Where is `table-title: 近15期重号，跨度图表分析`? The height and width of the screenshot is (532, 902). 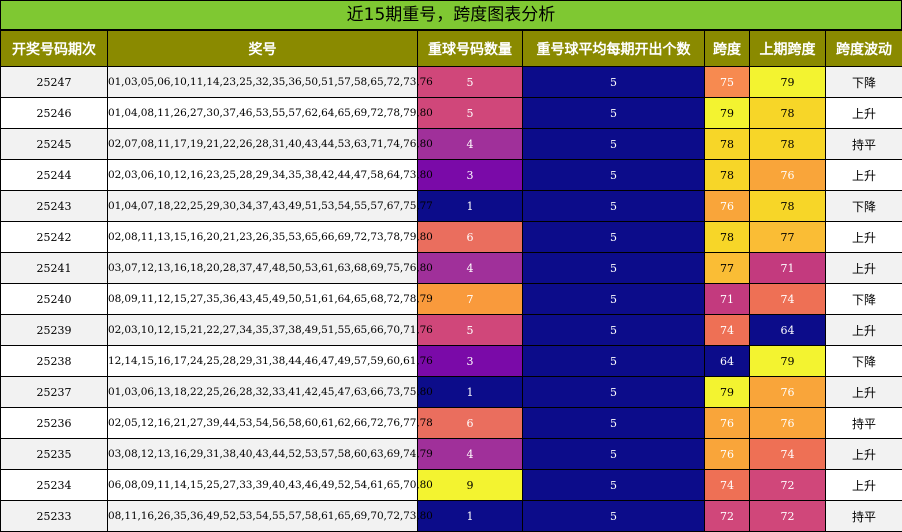
table-title: 近15期重号，跨度图表分析 is located at coordinates (451, 15).